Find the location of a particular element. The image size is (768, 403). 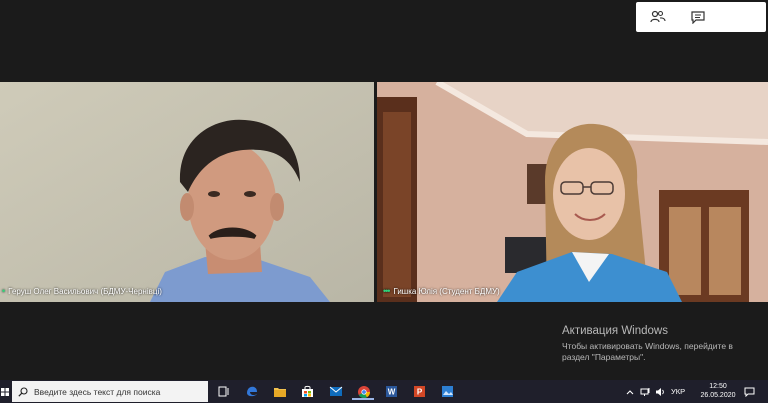

chrome-button is located at coordinates (363, 391).